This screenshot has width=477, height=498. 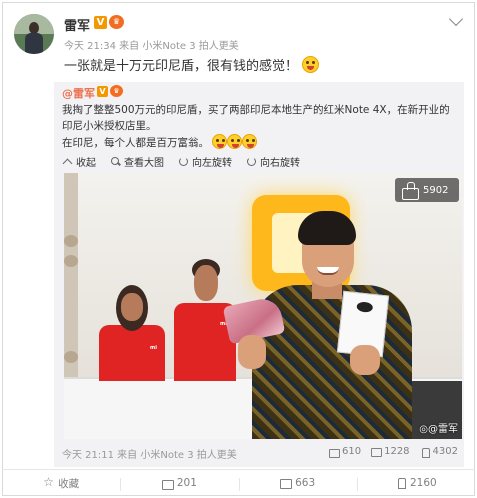 What do you see at coordinates (397, 451) in the screenshot?
I see `original-comment-count: 1228` at bounding box center [397, 451].